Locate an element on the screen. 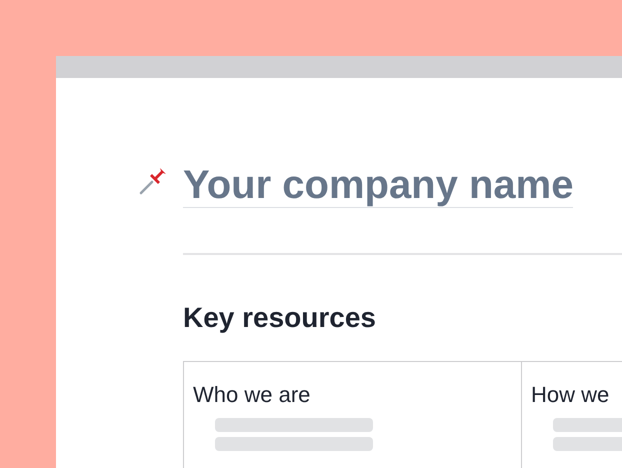 Image resolution: width=622 pixels, height=468 pixels. company-name-title: Your company name is located at coordinates (378, 185).